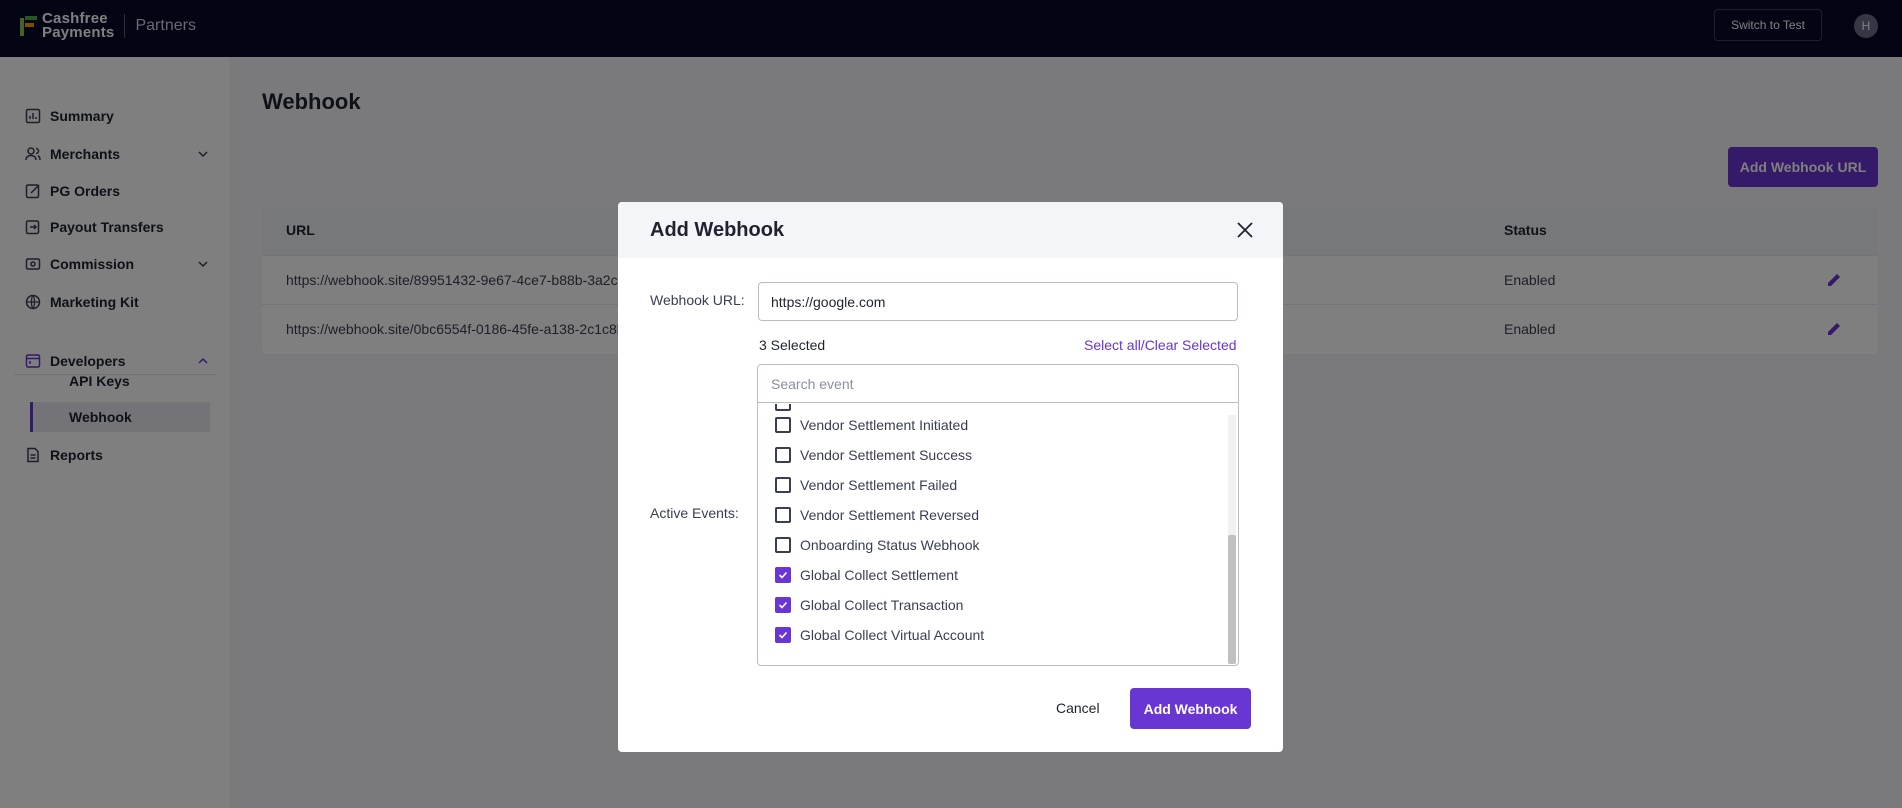  Describe the element at coordinates (879, 485) in the screenshot. I see `event-label: Vendor Settlement Failed` at that location.